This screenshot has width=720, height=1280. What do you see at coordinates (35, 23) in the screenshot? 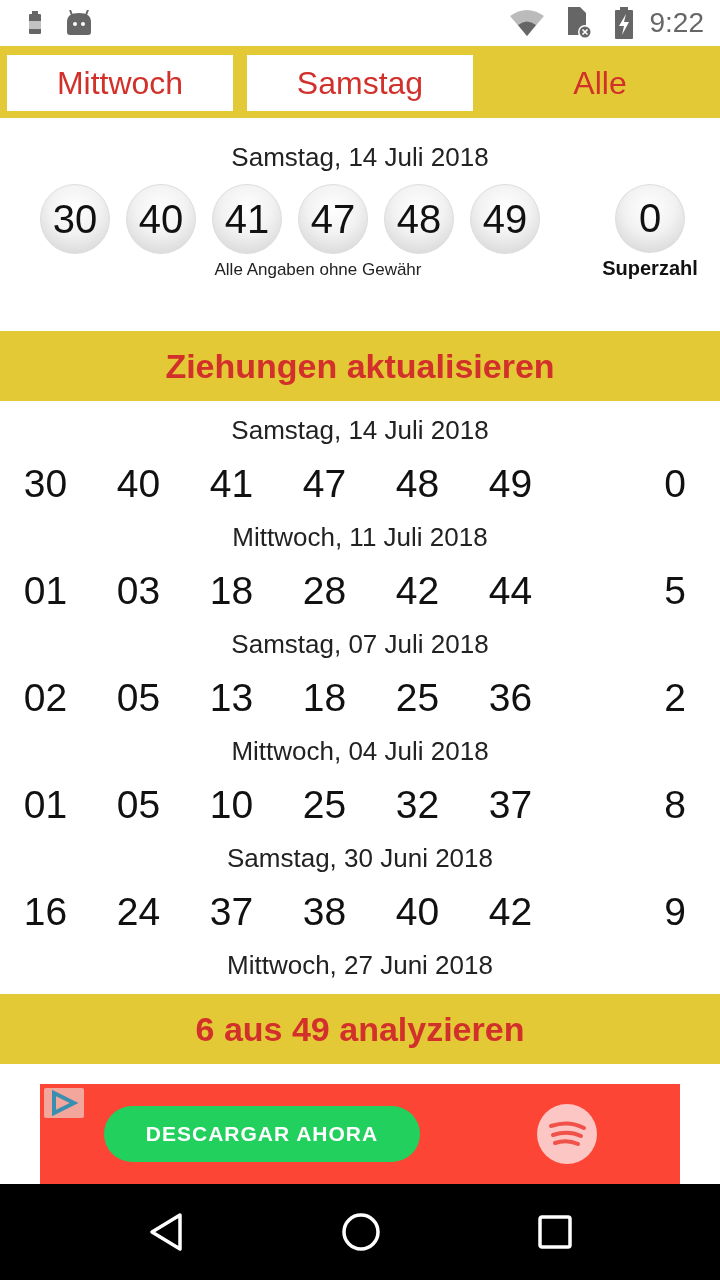
I see `battery-icon` at bounding box center [35, 23].